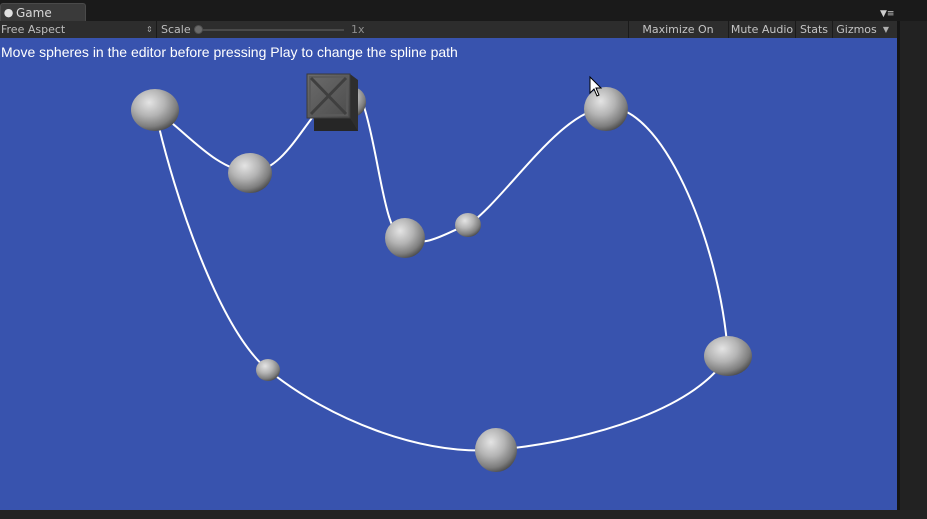 The image size is (927, 519). I want to click on tab-game-label: Game, so click(34, 12).